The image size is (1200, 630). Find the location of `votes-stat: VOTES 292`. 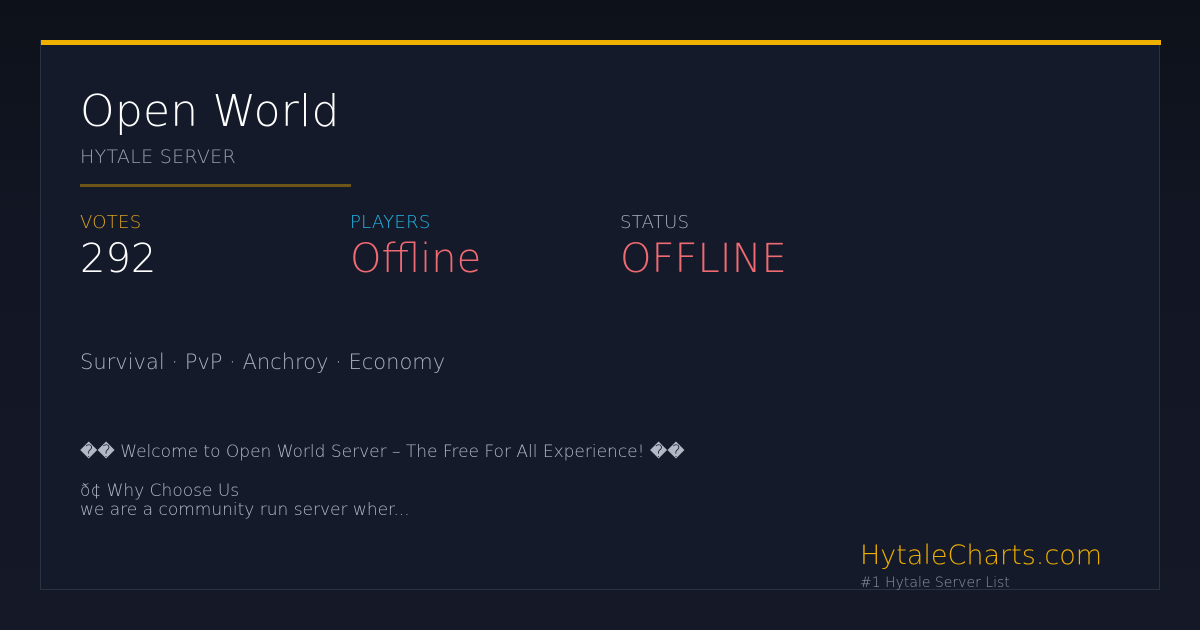

votes-stat: VOTES 292 is located at coordinates (118, 247).